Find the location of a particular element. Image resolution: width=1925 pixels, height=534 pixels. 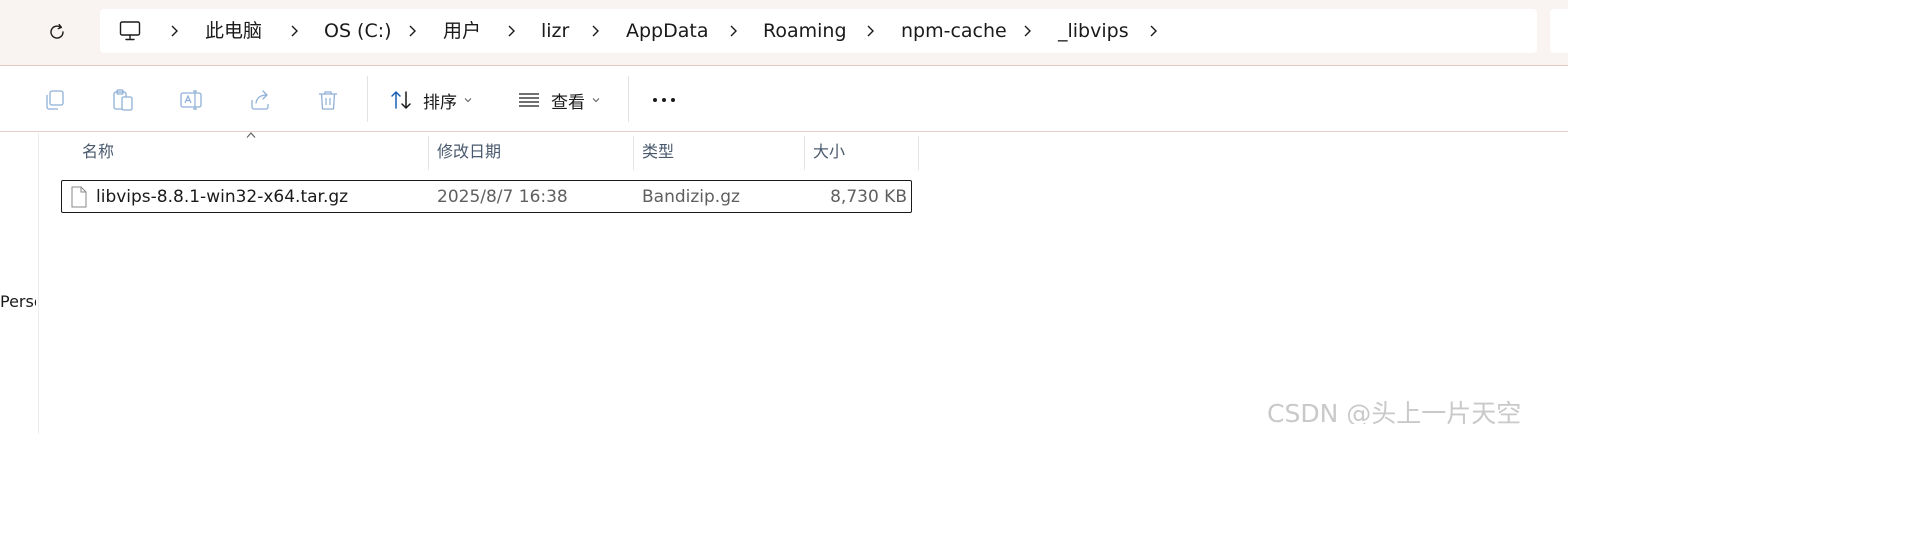

paste-icon is located at coordinates (123, 100).